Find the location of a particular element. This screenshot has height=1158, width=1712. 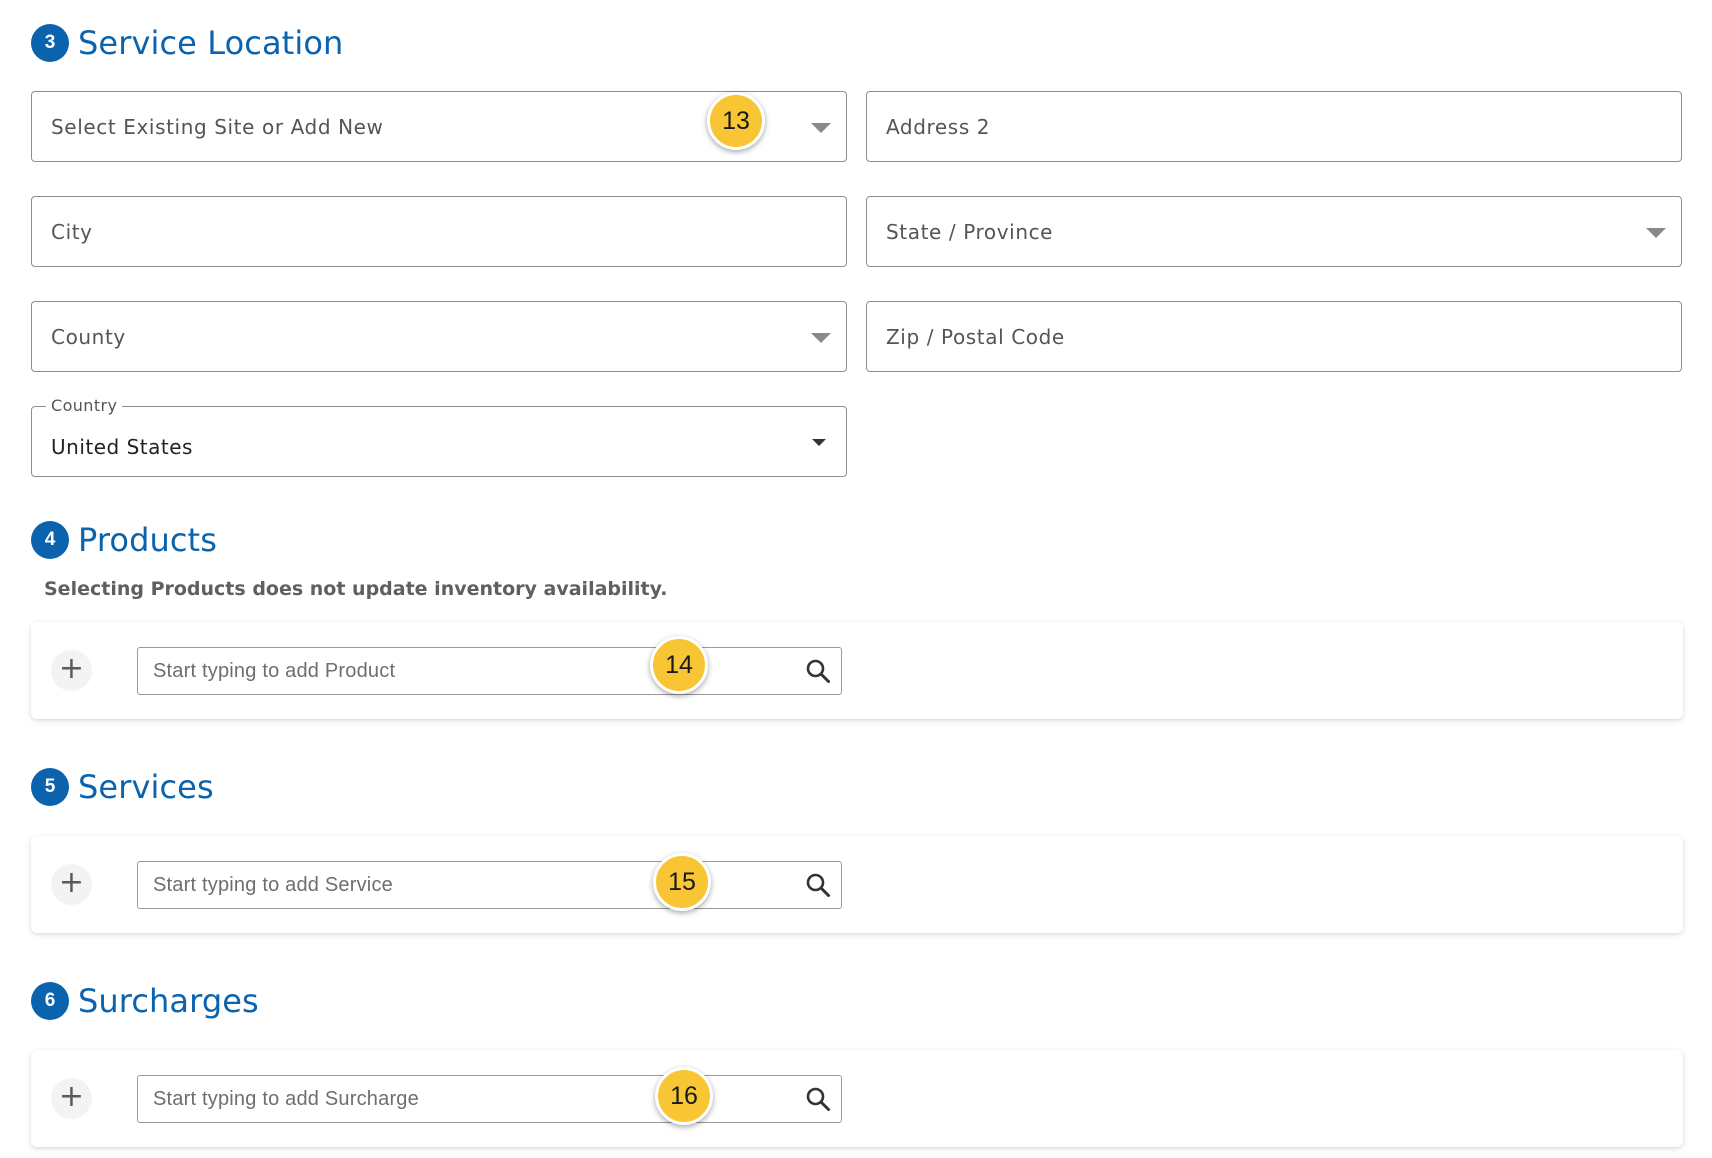

services-header: 5 Services is located at coordinates (122, 787).